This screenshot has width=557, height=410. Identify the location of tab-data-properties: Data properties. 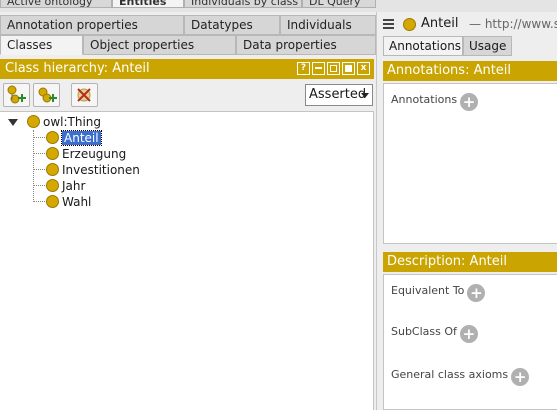
(306, 45).